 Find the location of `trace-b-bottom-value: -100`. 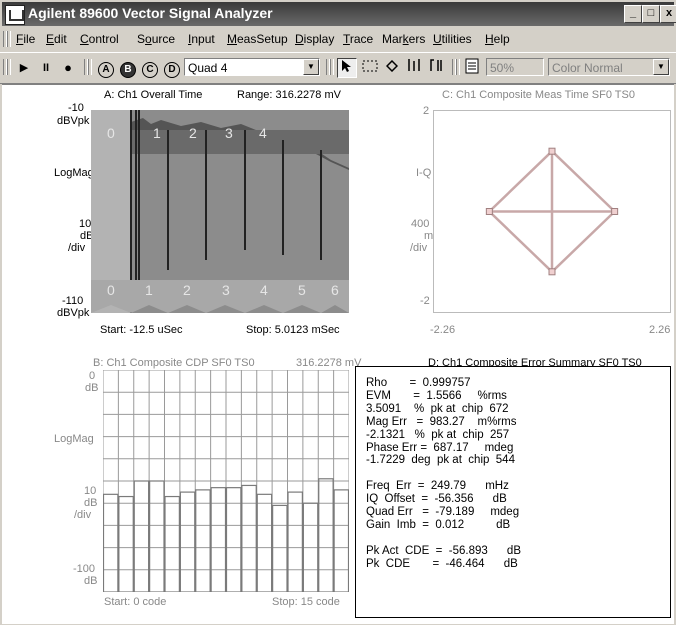

trace-b-bottom-value: -100 is located at coordinates (84, 569).